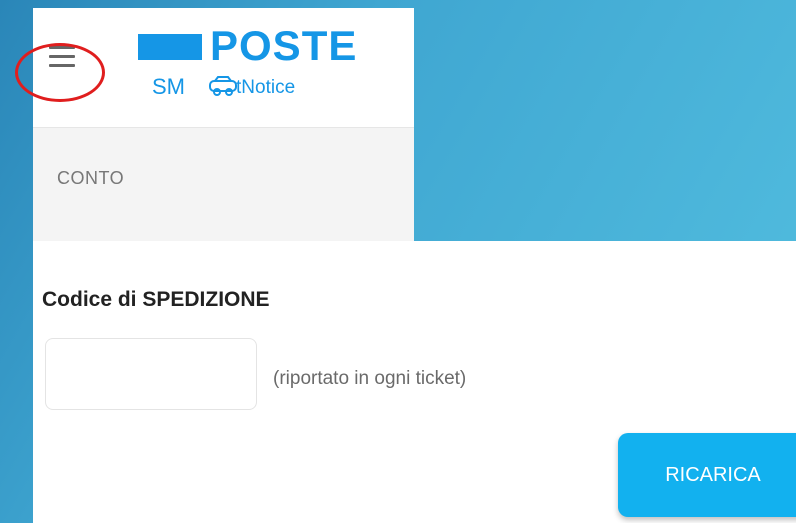  I want to click on input-hint: (riportato in ogni ticket), so click(370, 378).